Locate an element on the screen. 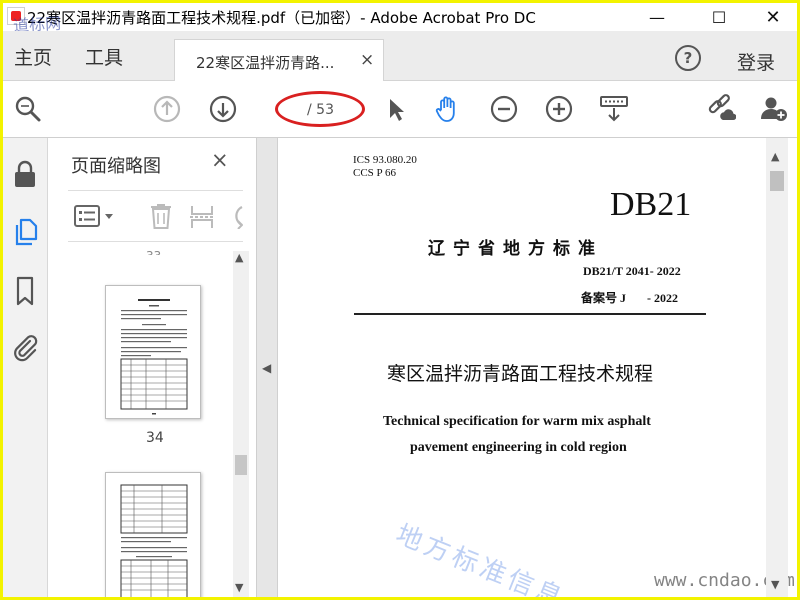 This screenshot has width=800, height=600. zoom-out-icon is located at coordinates (504, 109).